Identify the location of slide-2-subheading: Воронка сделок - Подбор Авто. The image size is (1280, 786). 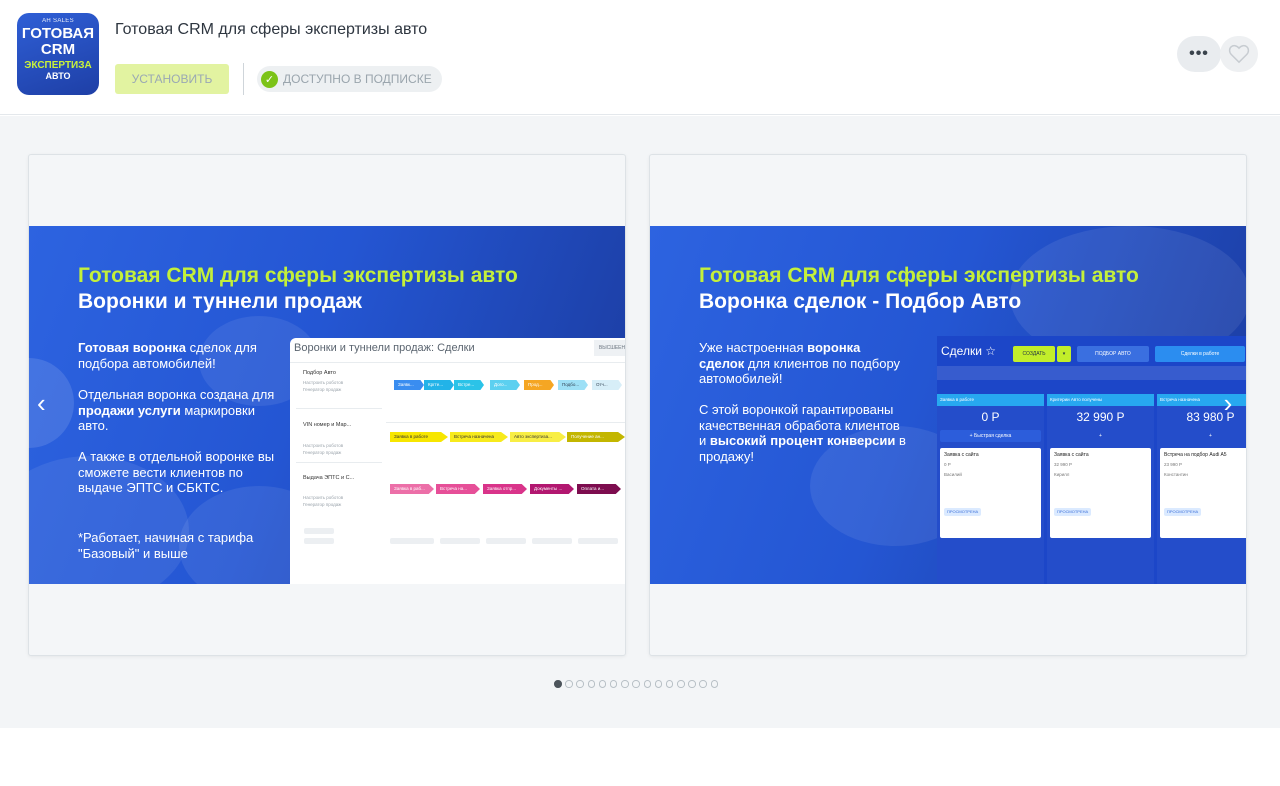
(860, 301).